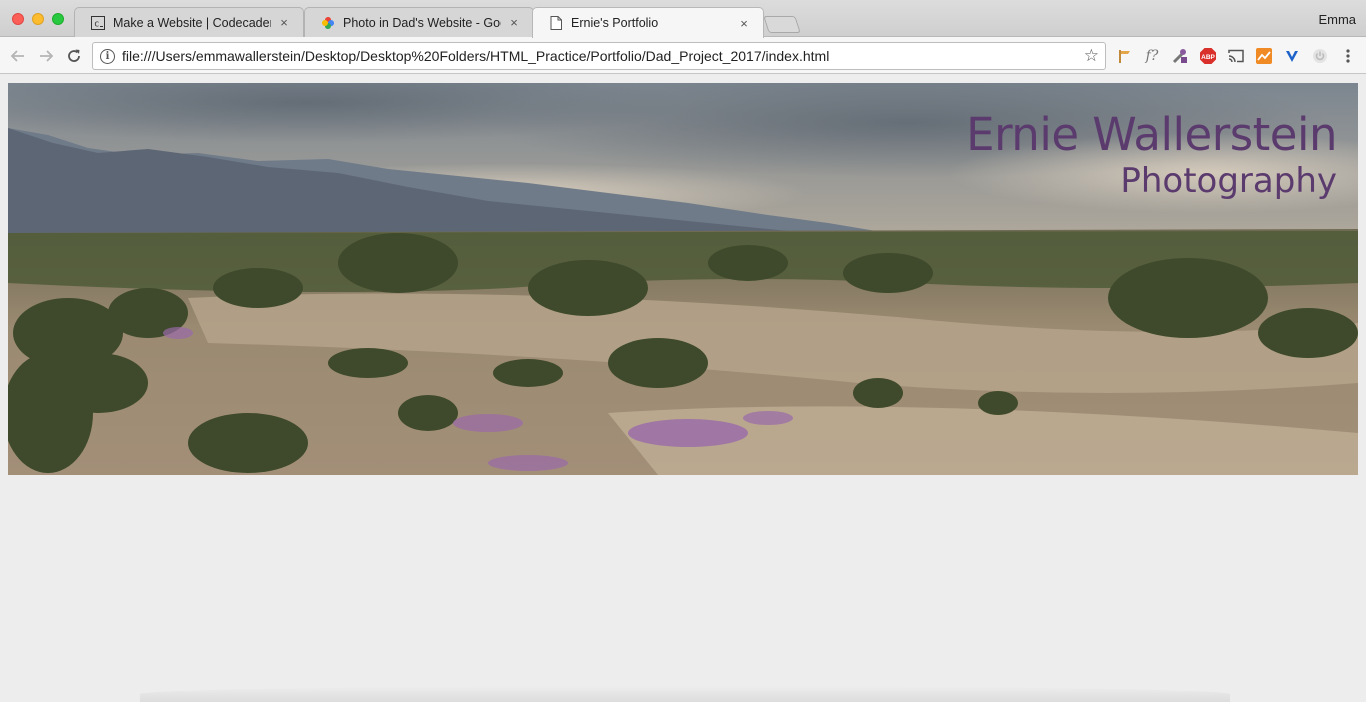 This screenshot has height=702, width=1366. I want to click on forward-button, so click(46, 56).